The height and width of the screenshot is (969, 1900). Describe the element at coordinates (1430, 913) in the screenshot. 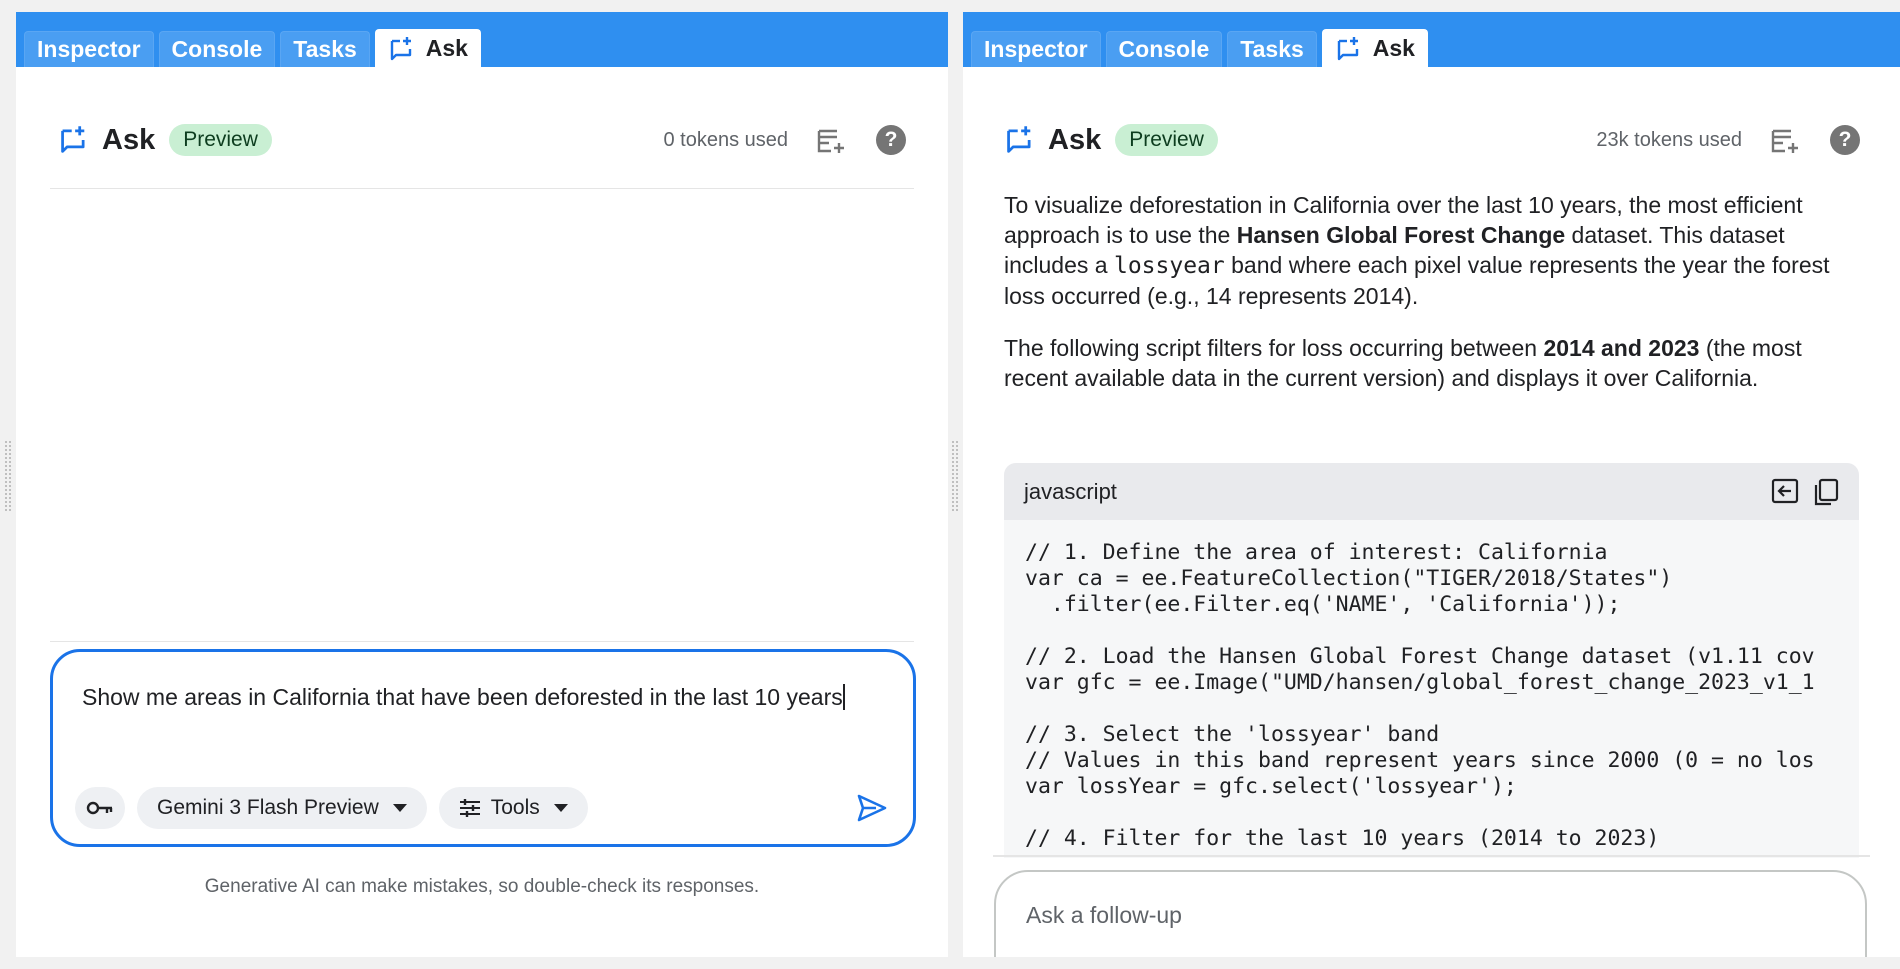

I see `follow-up-input: Ask a follow-up` at that location.